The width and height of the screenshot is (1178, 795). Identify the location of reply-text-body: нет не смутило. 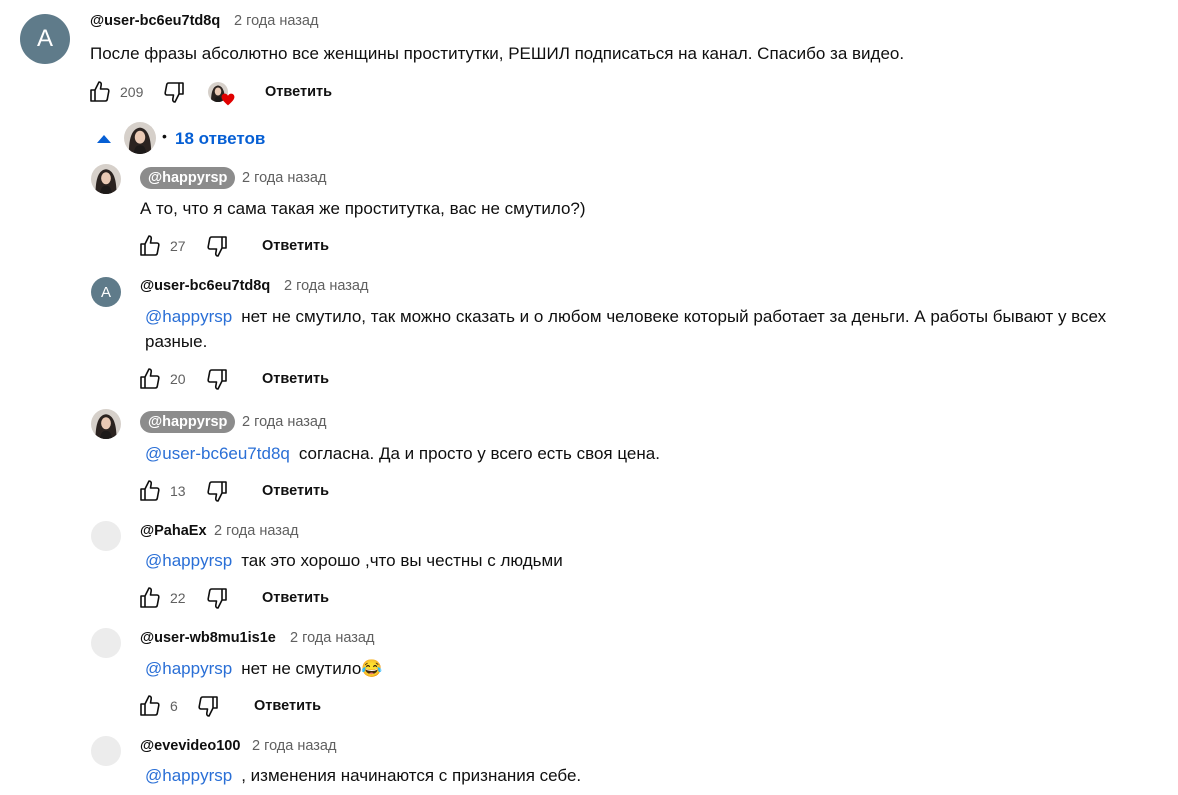
(301, 668).